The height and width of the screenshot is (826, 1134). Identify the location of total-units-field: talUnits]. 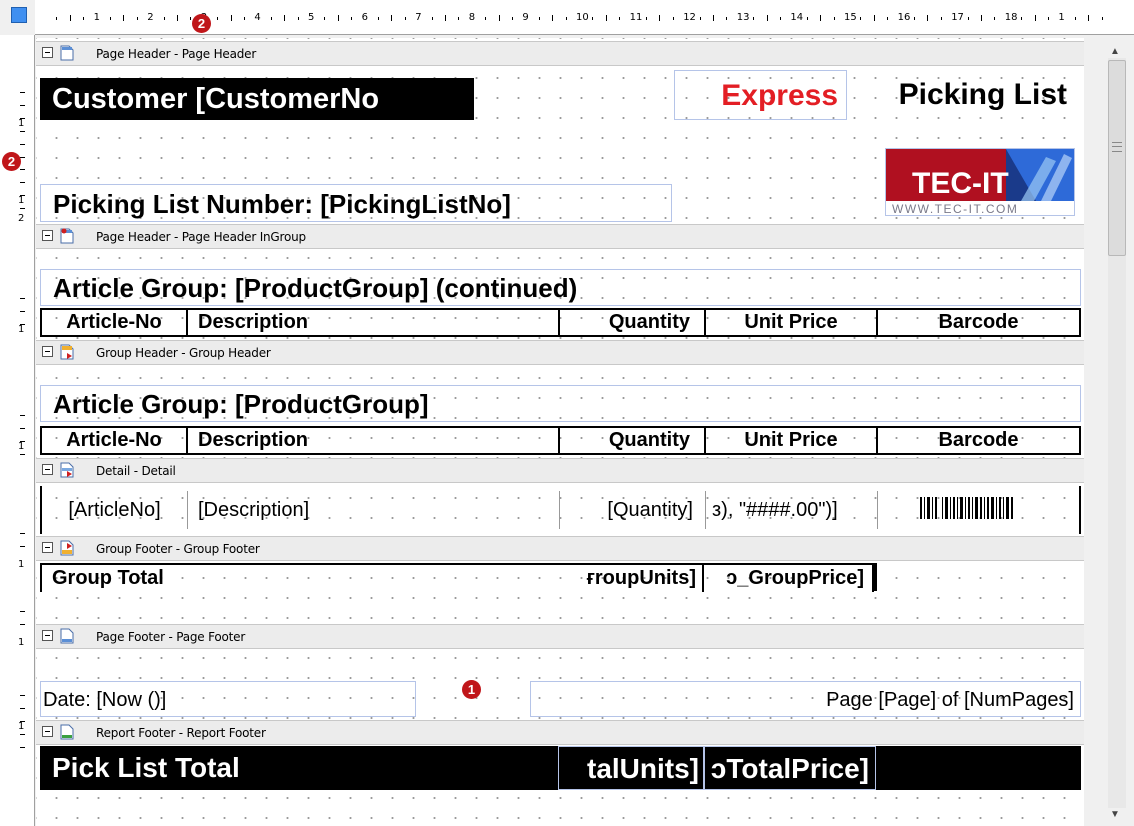
(631, 768).